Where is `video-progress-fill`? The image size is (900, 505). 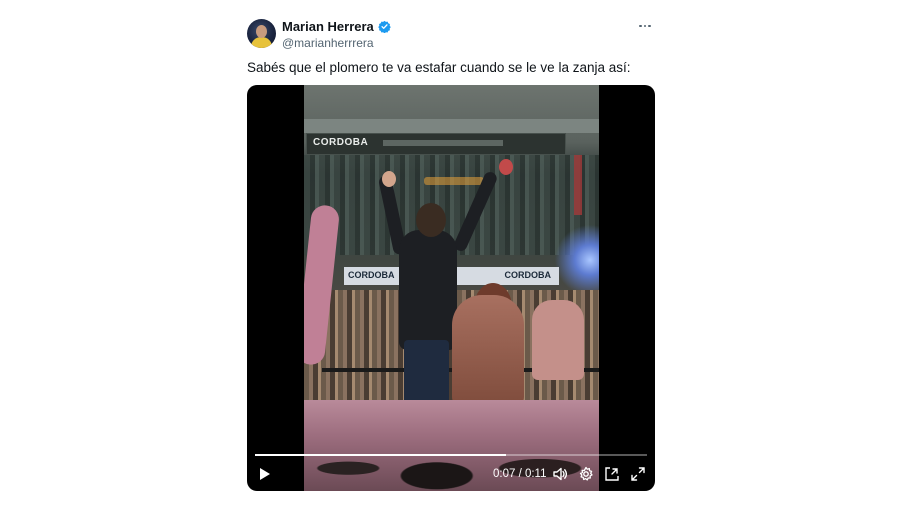 video-progress-fill is located at coordinates (380, 455).